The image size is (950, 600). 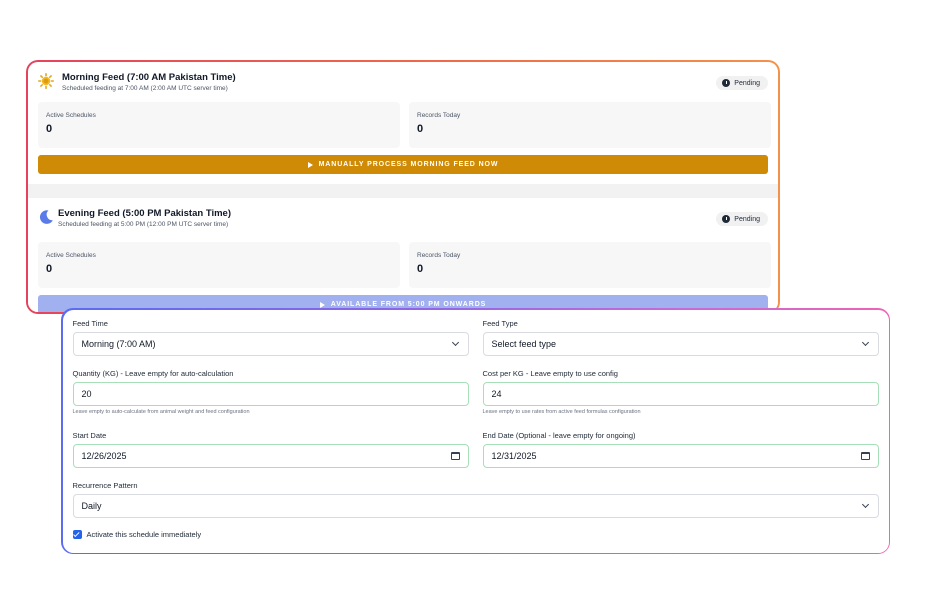 I want to click on sun-icon, so click(x=46, y=81).